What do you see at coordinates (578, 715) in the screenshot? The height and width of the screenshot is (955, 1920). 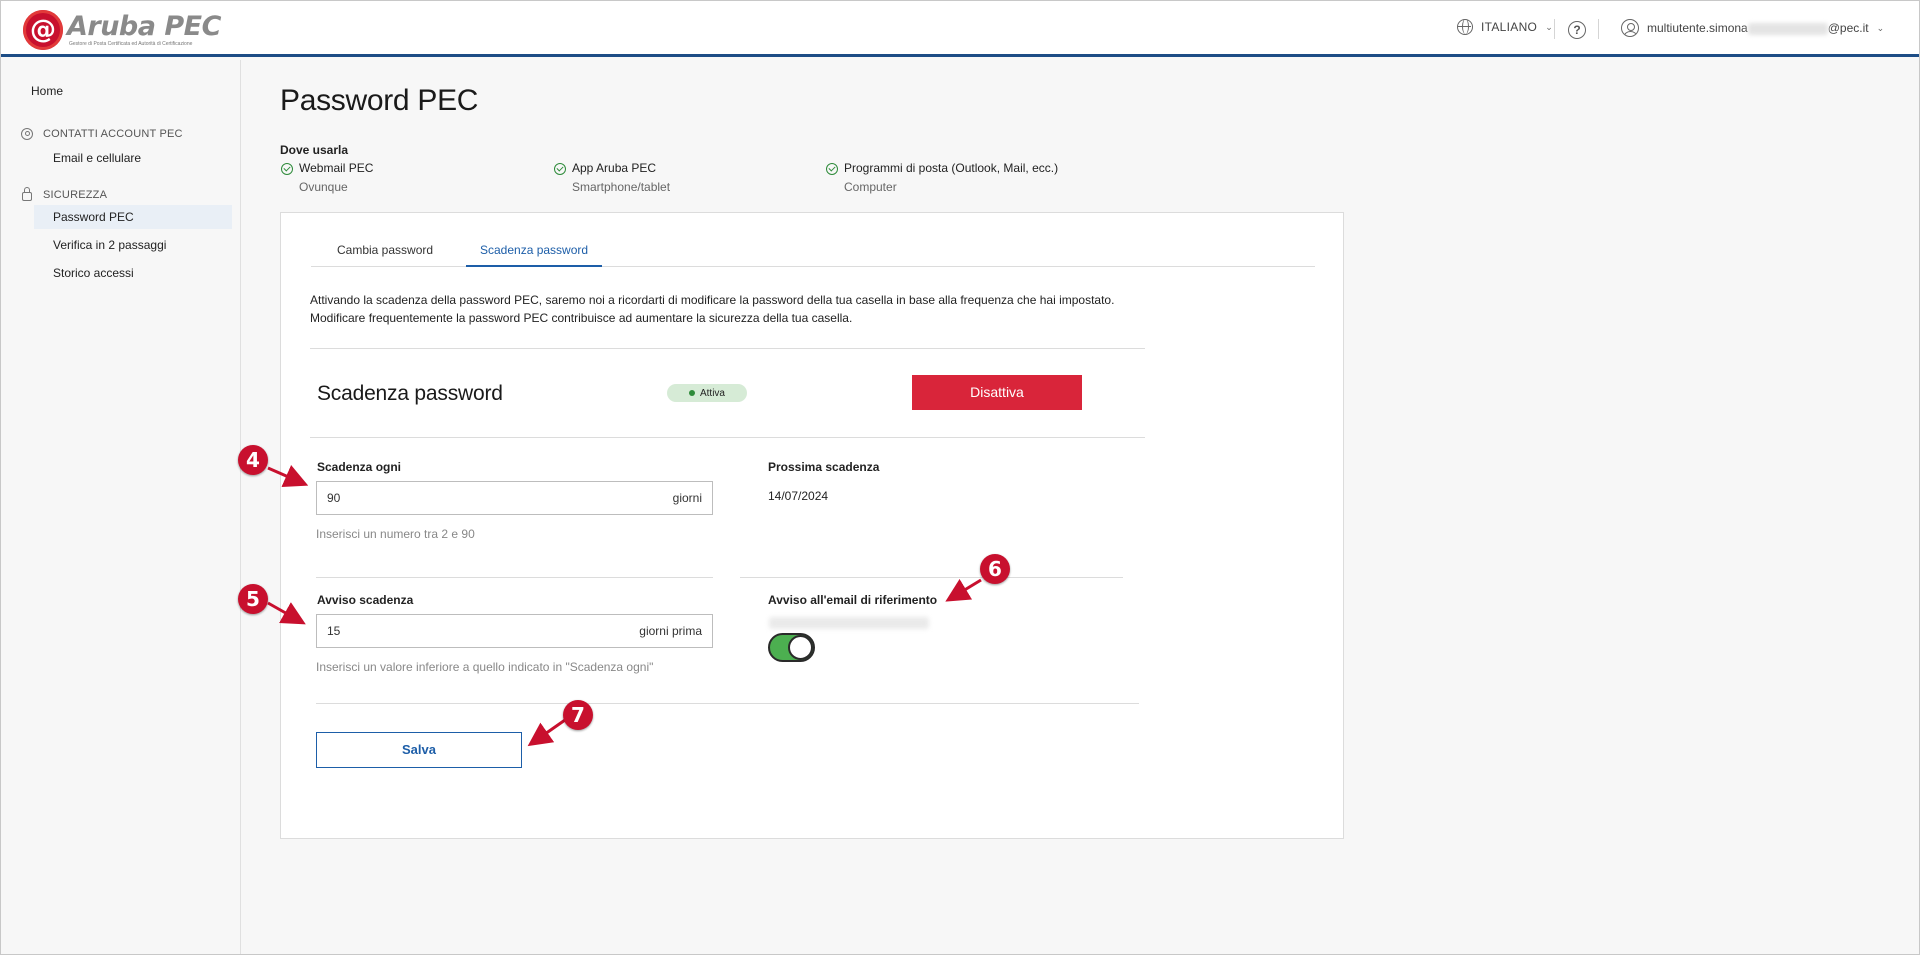 I see `annotation-step-7: 7` at bounding box center [578, 715].